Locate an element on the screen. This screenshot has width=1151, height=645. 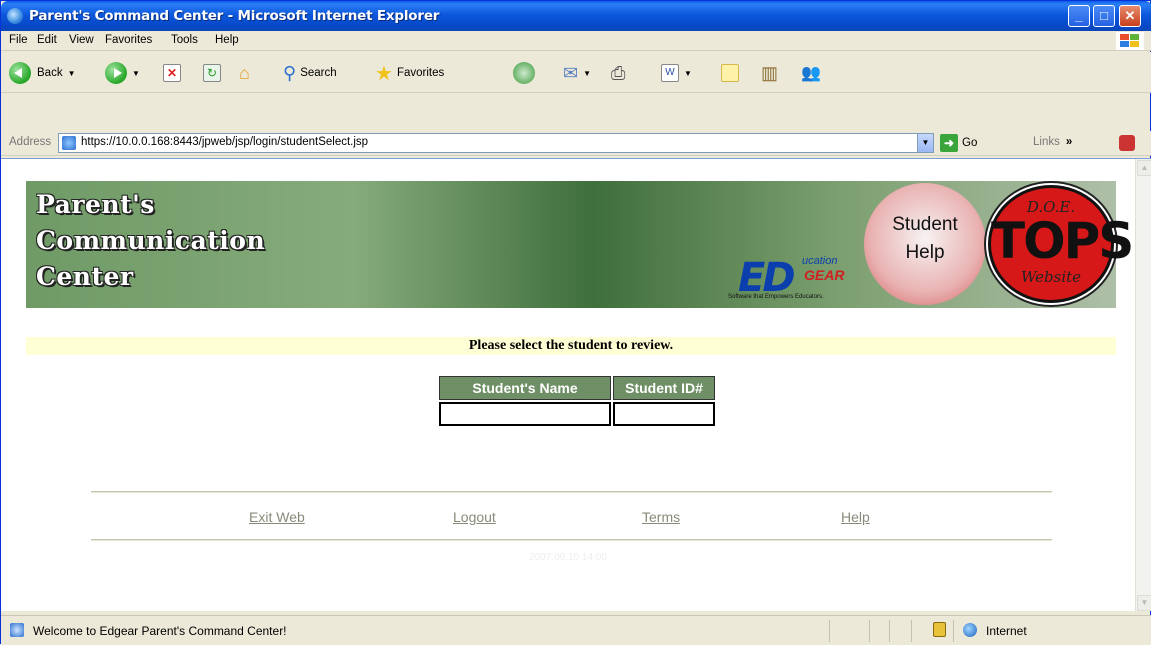
windows-flag-icon is located at coordinates (1130, 41).